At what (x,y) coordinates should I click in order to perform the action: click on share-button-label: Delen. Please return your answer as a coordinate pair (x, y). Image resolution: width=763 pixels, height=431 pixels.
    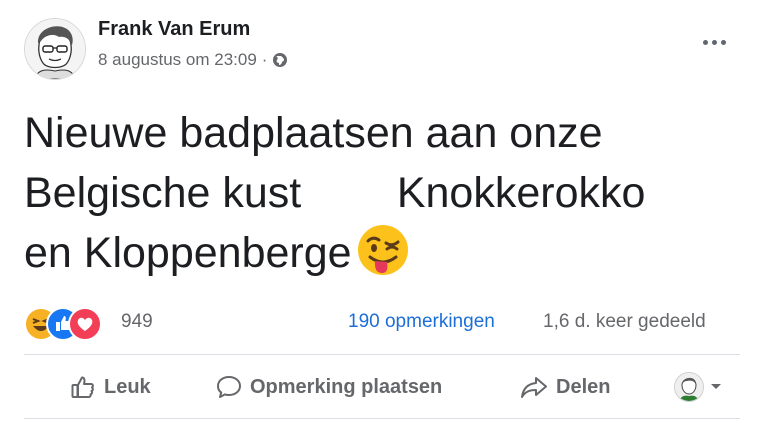
    Looking at the image, I should click on (583, 386).